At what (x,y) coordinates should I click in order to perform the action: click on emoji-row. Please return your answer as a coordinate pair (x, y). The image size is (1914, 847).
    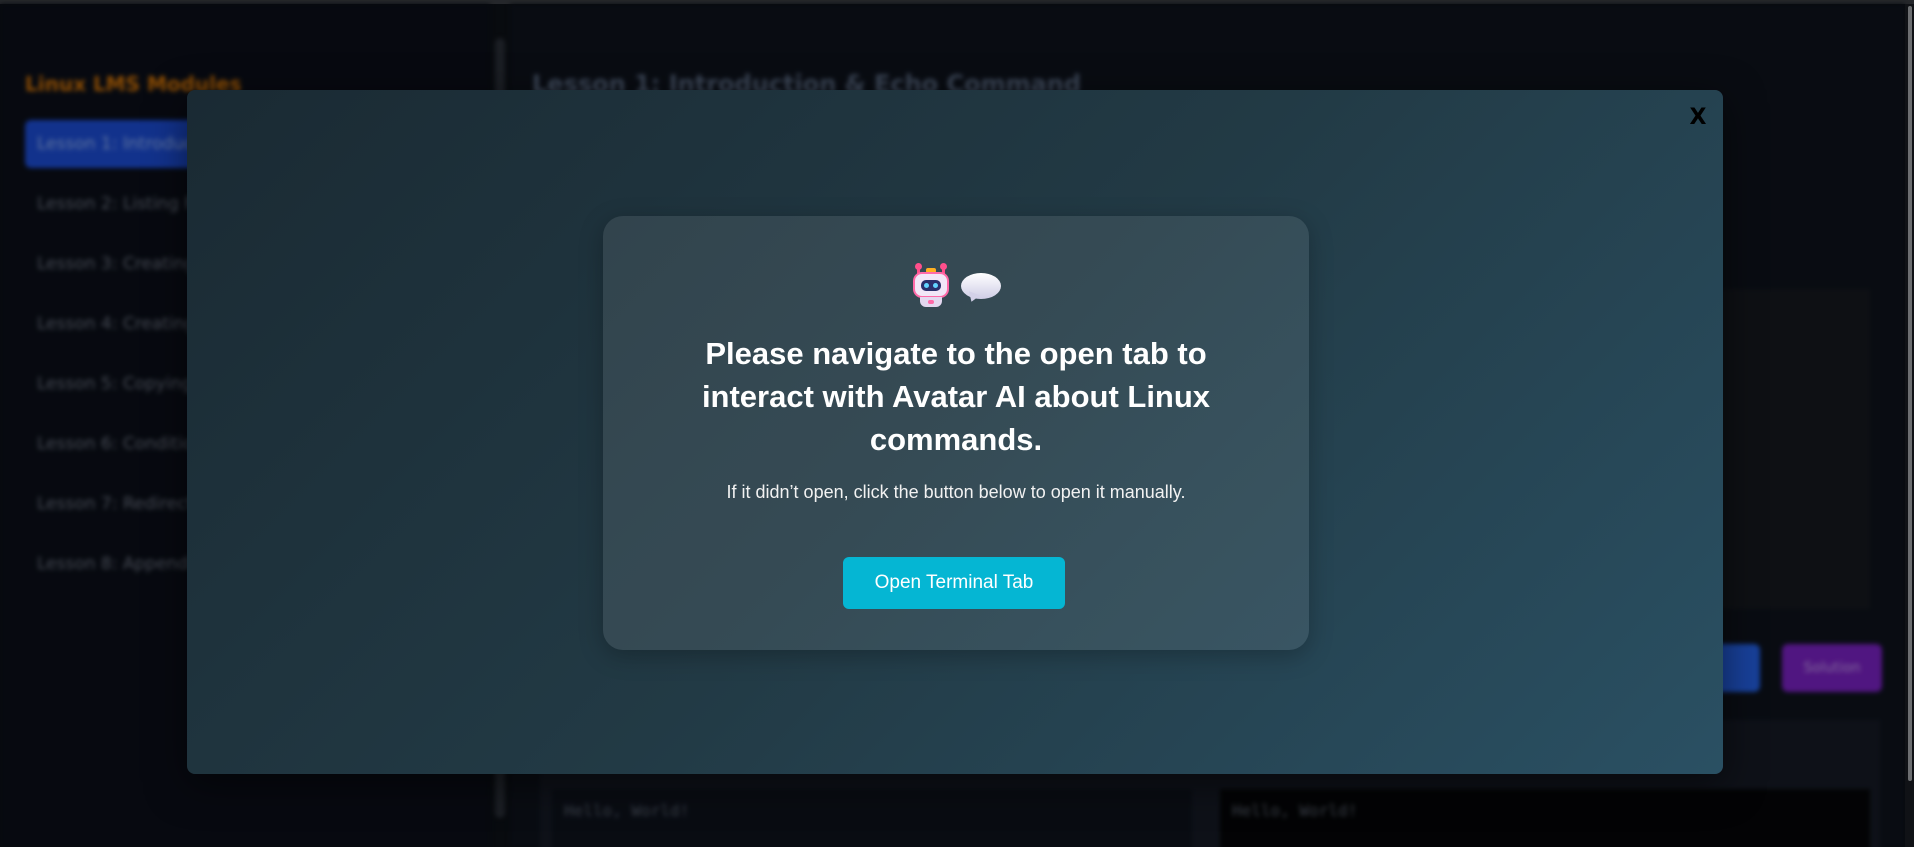
    Looking at the image, I should click on (956, 286).